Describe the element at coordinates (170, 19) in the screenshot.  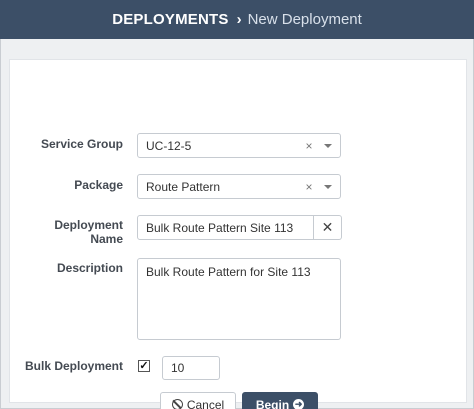
I see `breadcrumb-deployments: DEPLOYMENTS` at that location.